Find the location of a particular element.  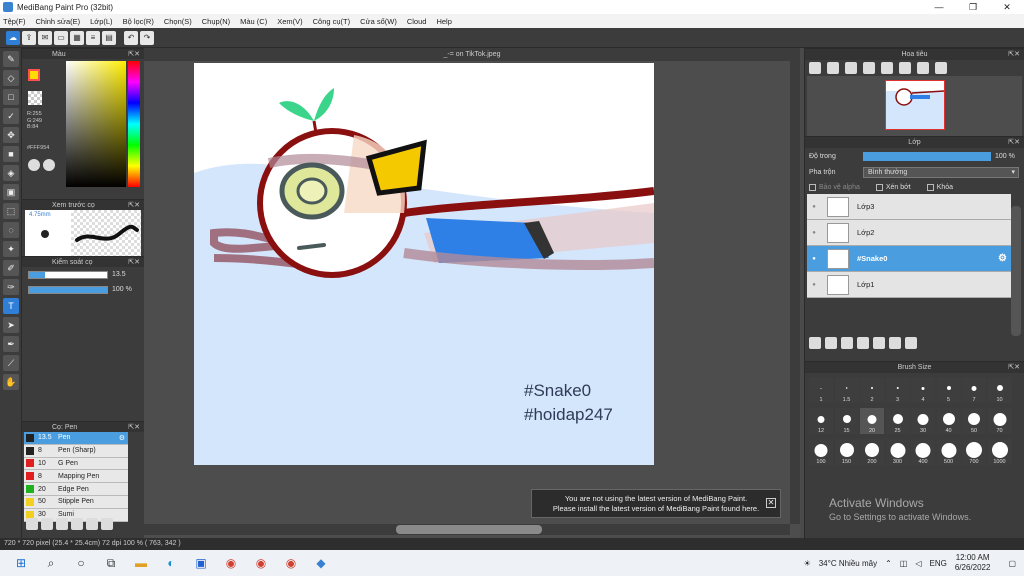

brush-size-cell: 3 is located at coordinates (897, 390).